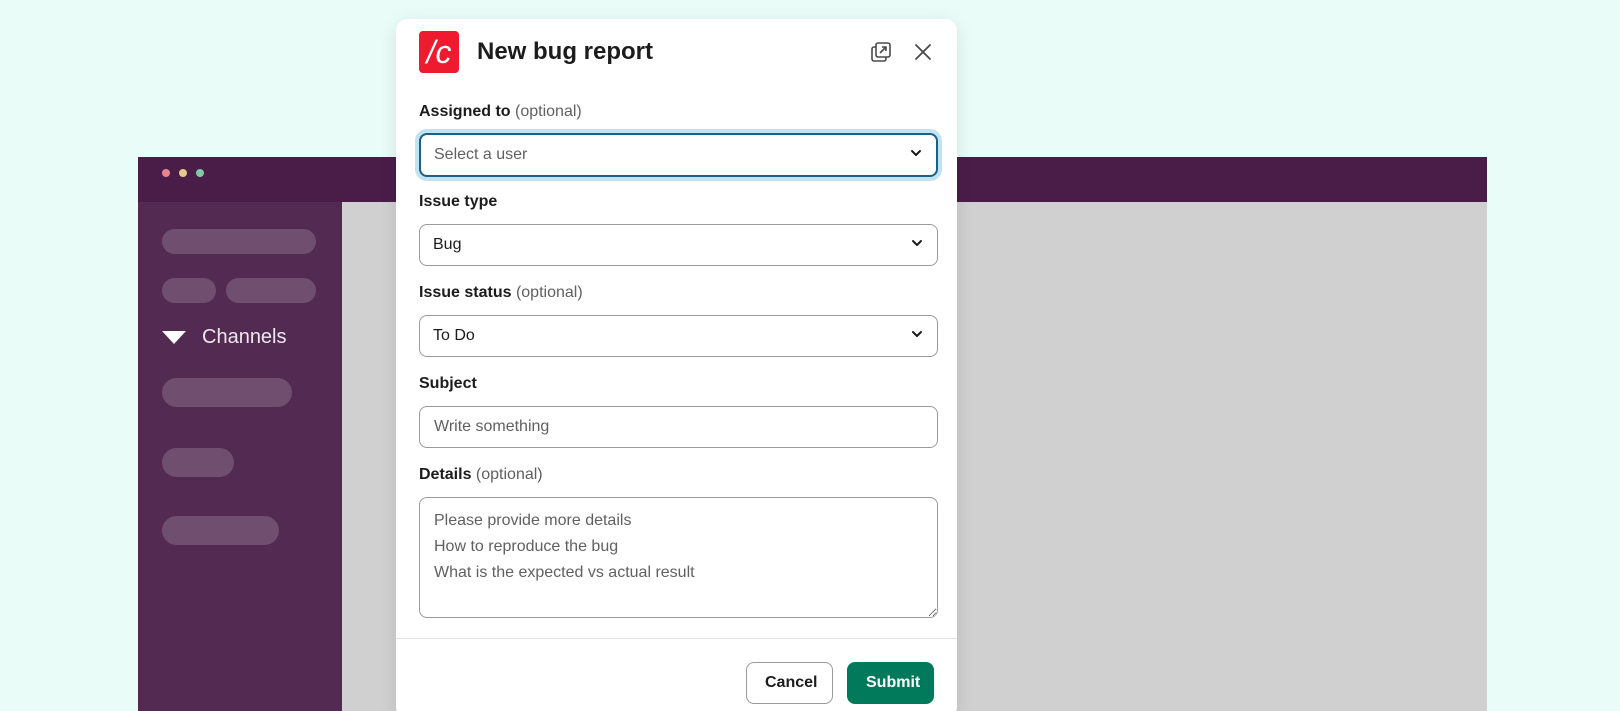 Image resolution: width=1620 pixels, height=711 pixels. I want to click on issue-status-value: To Do, so click(454, 335).